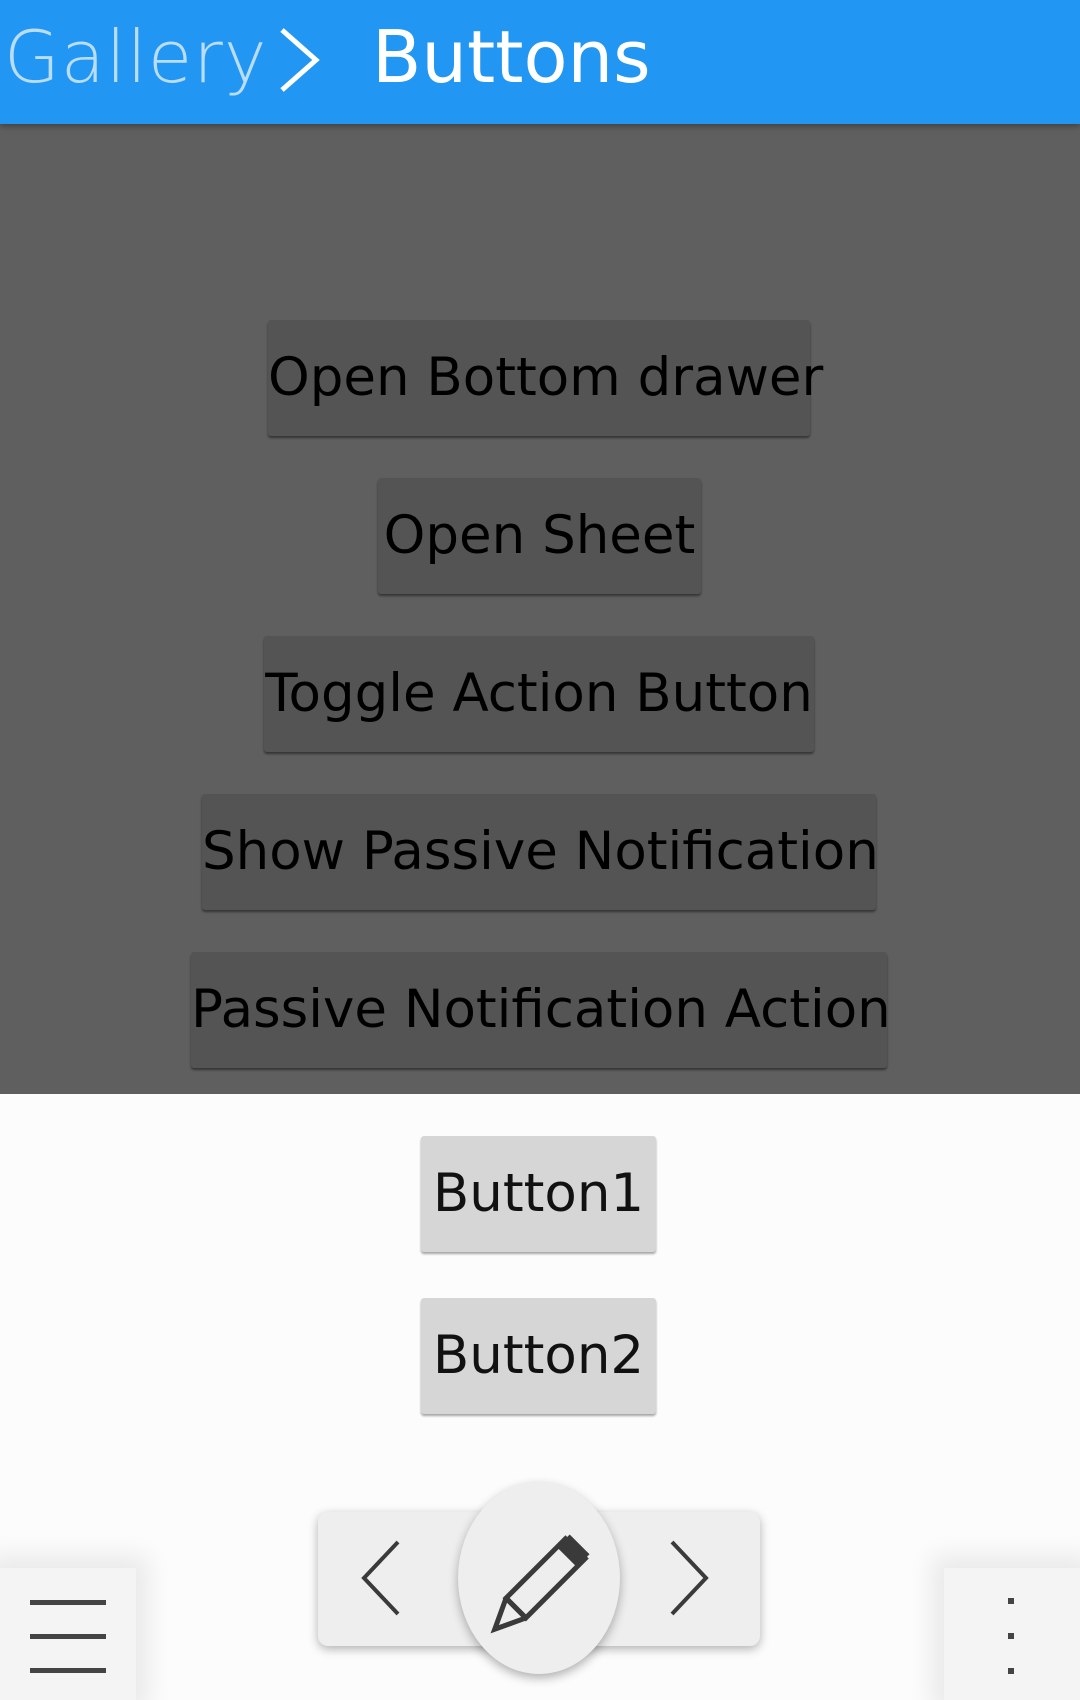 The image size is (1080, 1700). Describe the element at coordinates (538, 1194) in the screenshot. I see `button1: Button1` at that location.